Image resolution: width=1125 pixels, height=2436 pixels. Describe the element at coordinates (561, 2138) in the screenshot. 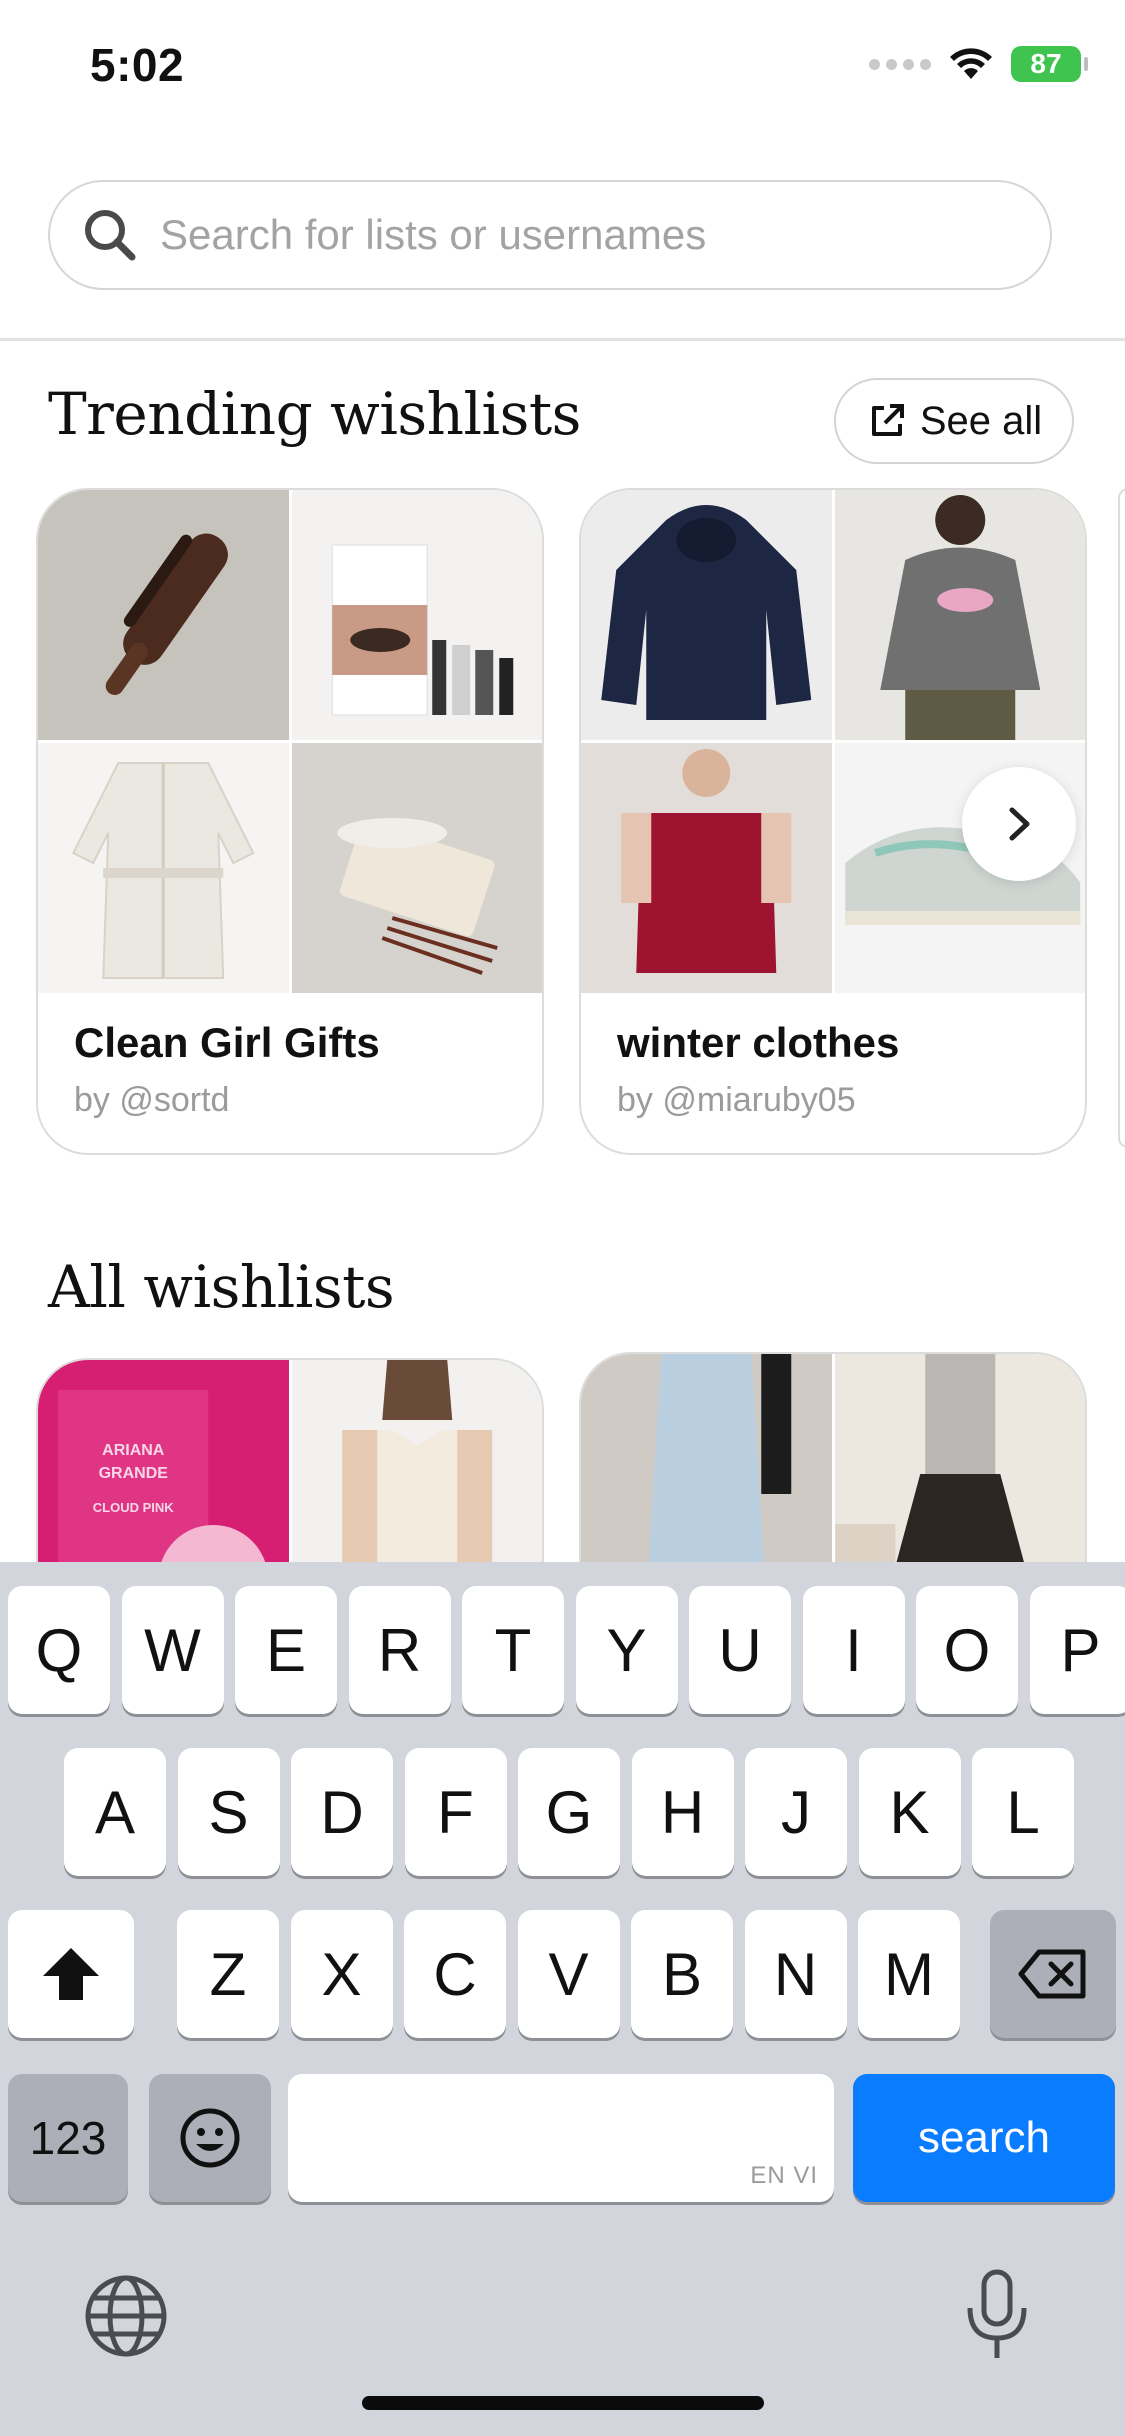

I see `space-key: EN VI` at that location.